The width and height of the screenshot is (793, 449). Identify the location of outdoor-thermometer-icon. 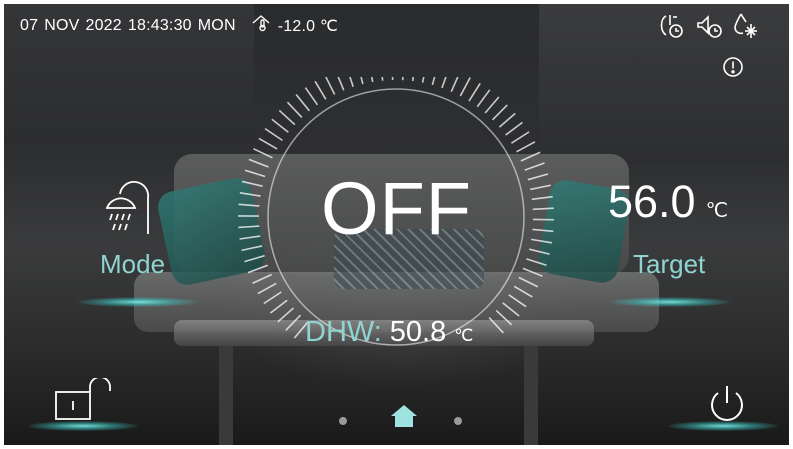
(262, 25).